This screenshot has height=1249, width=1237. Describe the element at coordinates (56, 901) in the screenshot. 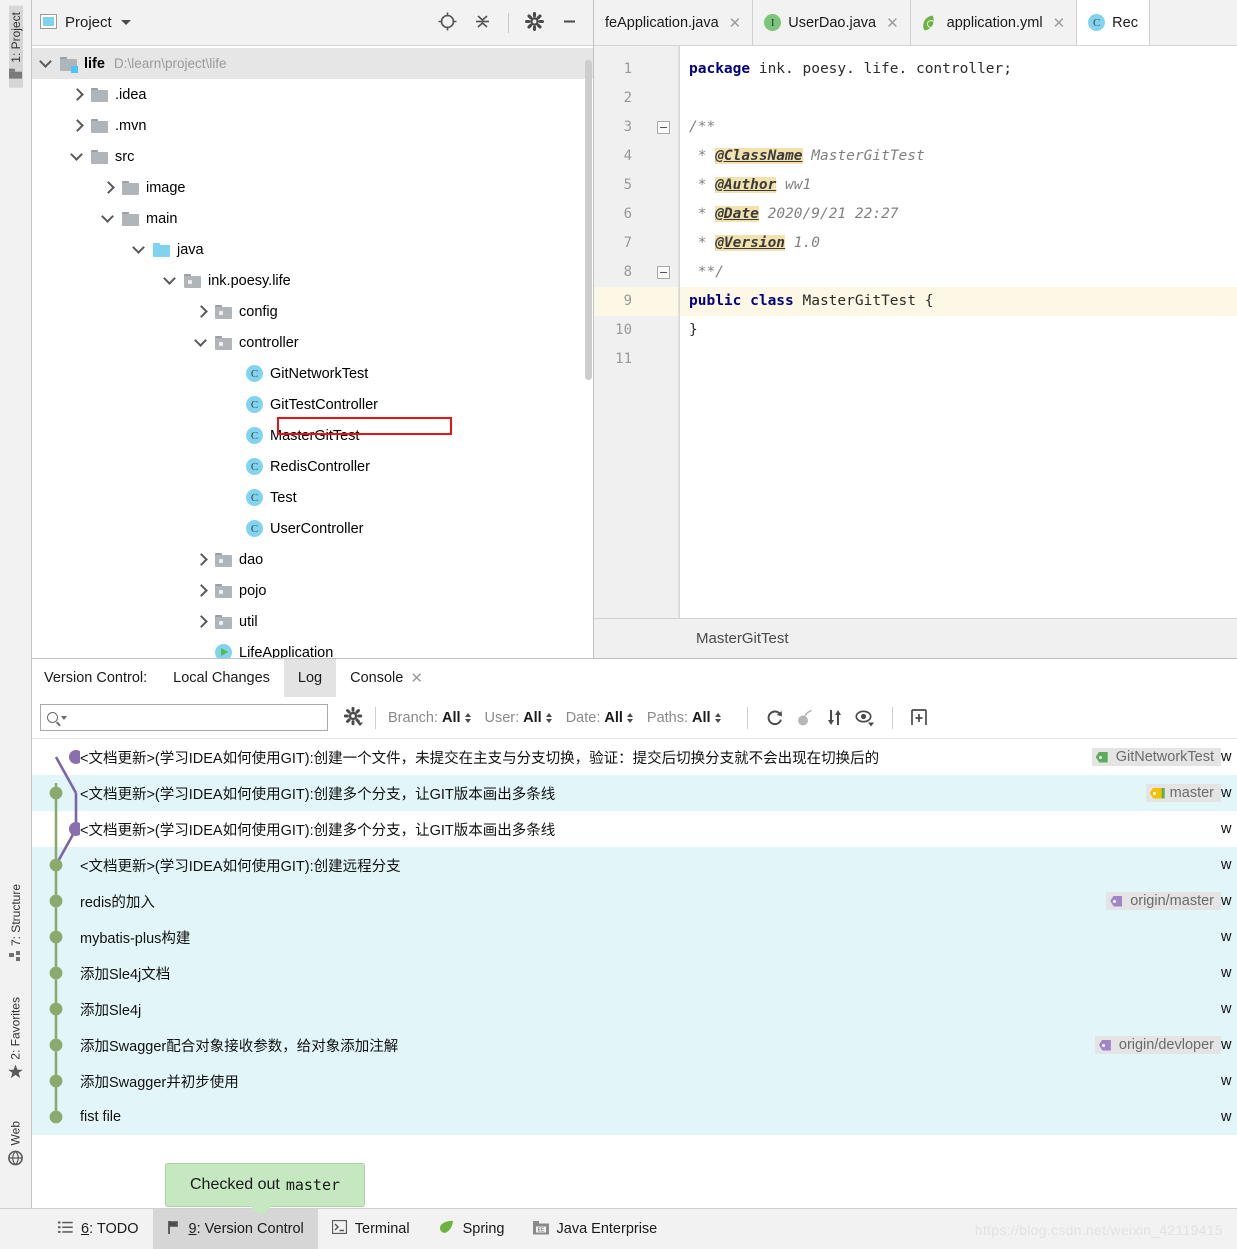

I see `commit-graph-cell` at that location.